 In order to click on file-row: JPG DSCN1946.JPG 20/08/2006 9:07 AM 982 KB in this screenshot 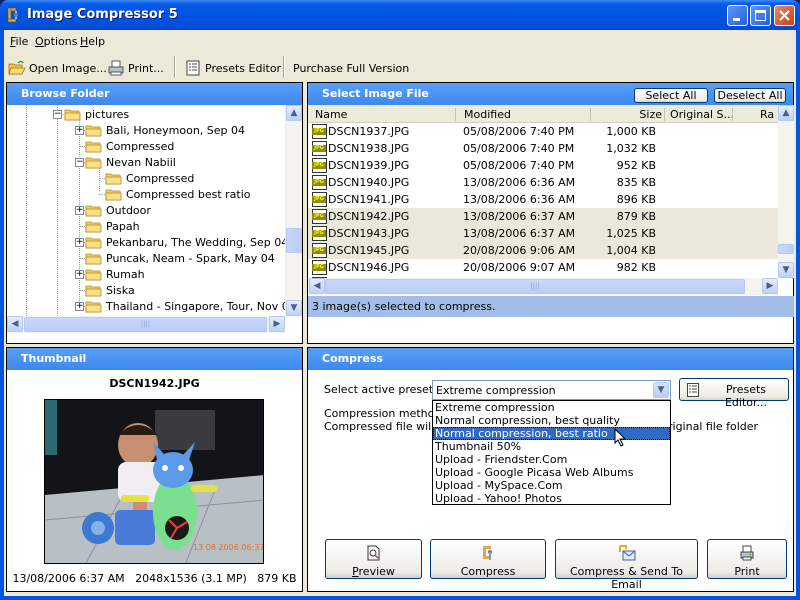, I will do `click(543, 267)`.